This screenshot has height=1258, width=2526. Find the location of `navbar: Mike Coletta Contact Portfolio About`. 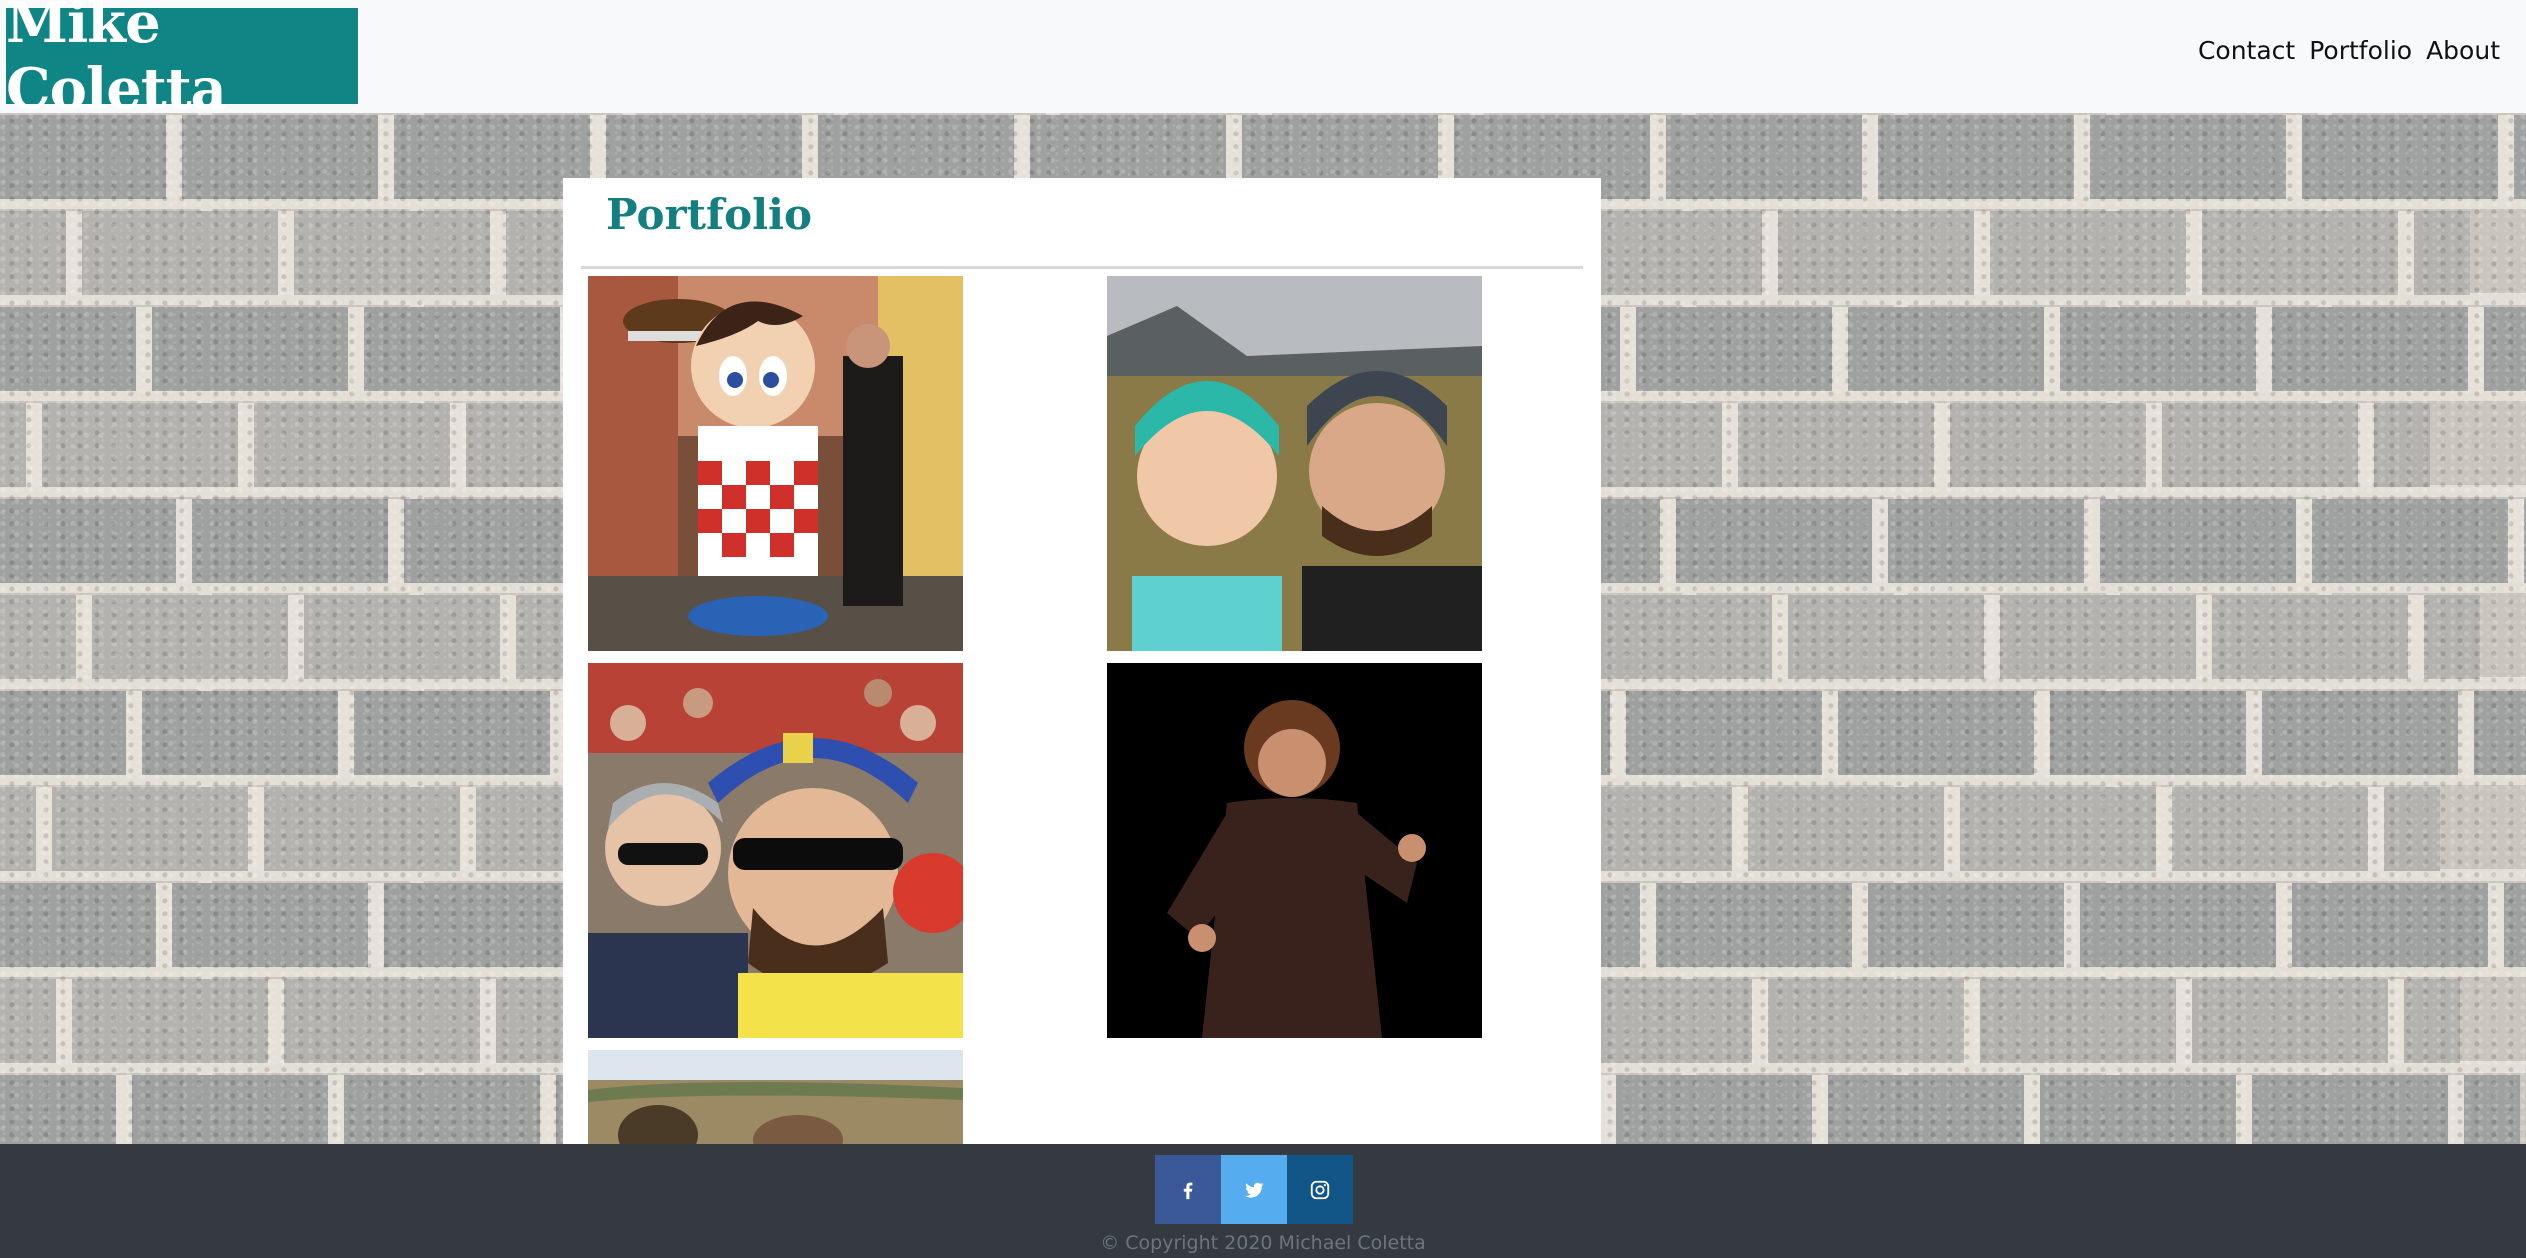

navbar: Mike Coletta Contact Portfolio About is located at coordinates (1263, 61).